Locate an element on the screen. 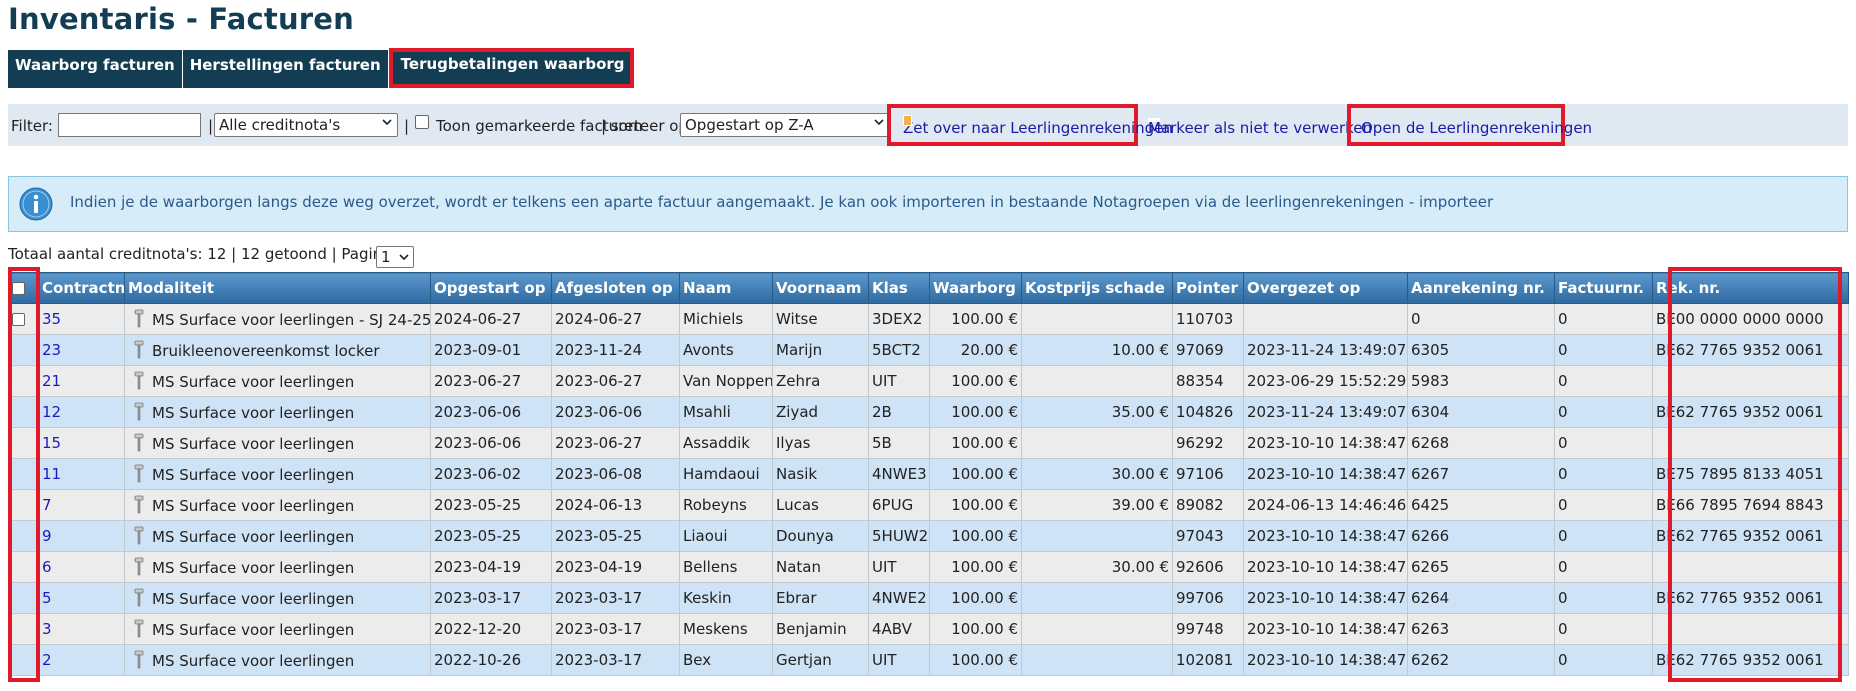  contract-number-link: 23 is located at coordinates (51, 350).